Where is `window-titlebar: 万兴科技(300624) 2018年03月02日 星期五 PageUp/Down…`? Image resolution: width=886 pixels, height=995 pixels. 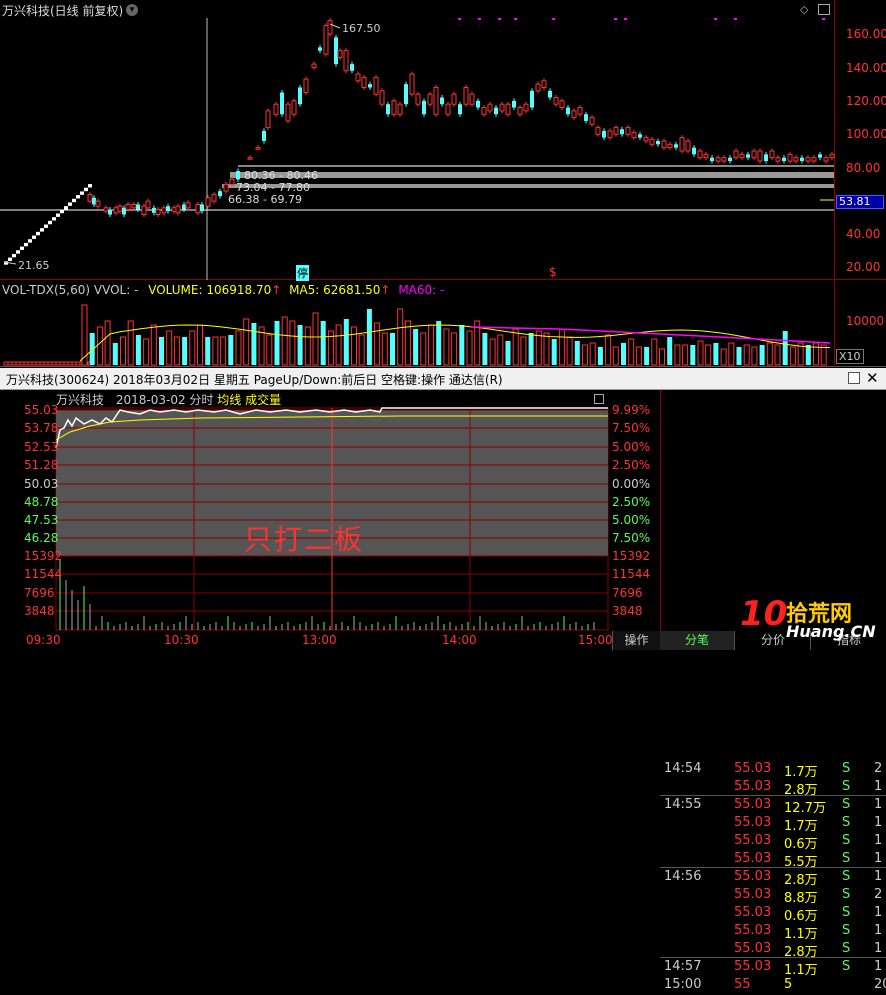
window-titlebar: 万兴科技(300624) 2018年03月02日 星期五 PageUp/Down… is located at coordinates (443, 379).